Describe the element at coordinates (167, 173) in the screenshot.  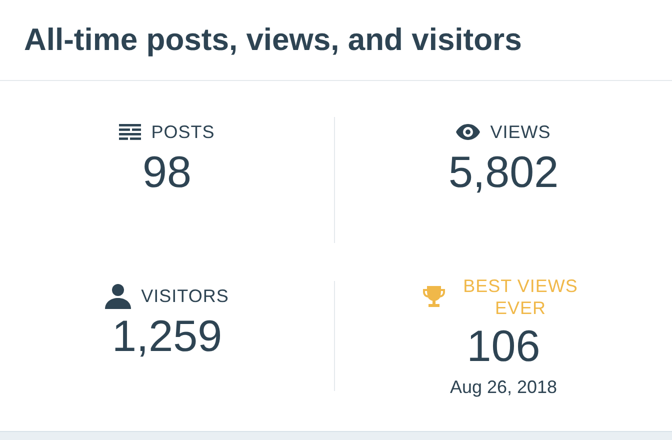
I see `stat-value: 98` at that location.